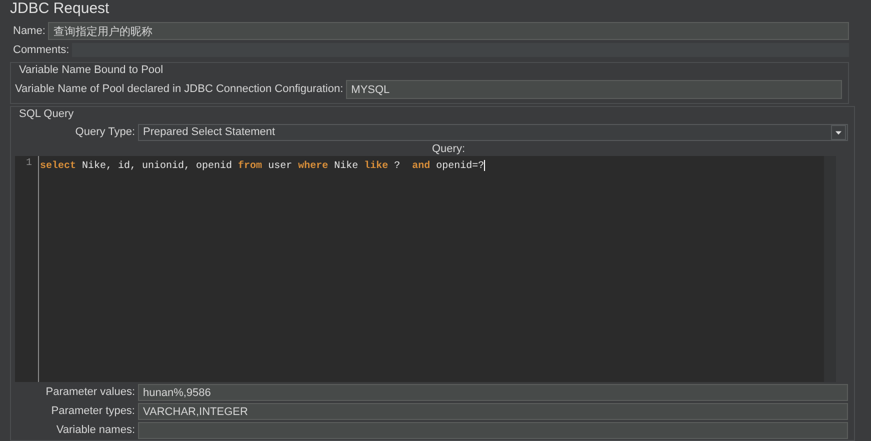 The height and width of the screenshot is (441, 871). I want to click on field-label: Query Type:, so click(104, 132).